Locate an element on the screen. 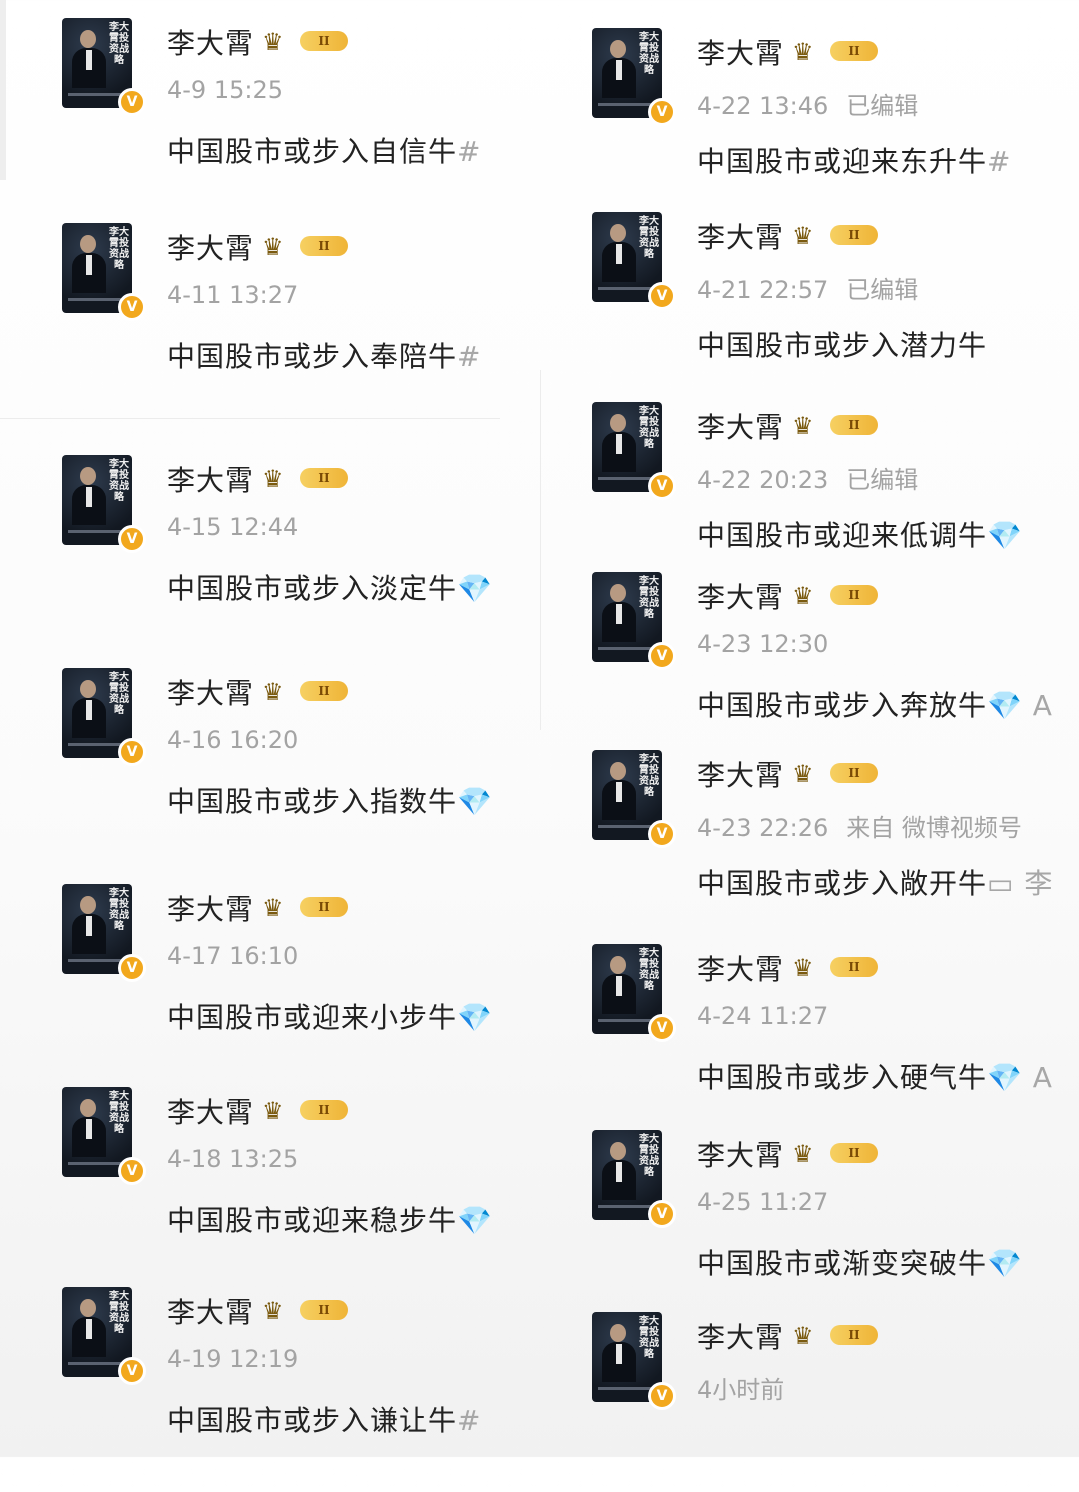 Image resolution: width=1079 pixels, height=1492 pixels. post-meta: 4-15 12:44 is located at coordinates (241, 527).